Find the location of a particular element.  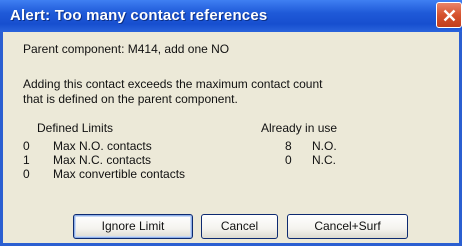

warning-message-line2: that is defined on the parent component. is located at coordinates (130, 99).